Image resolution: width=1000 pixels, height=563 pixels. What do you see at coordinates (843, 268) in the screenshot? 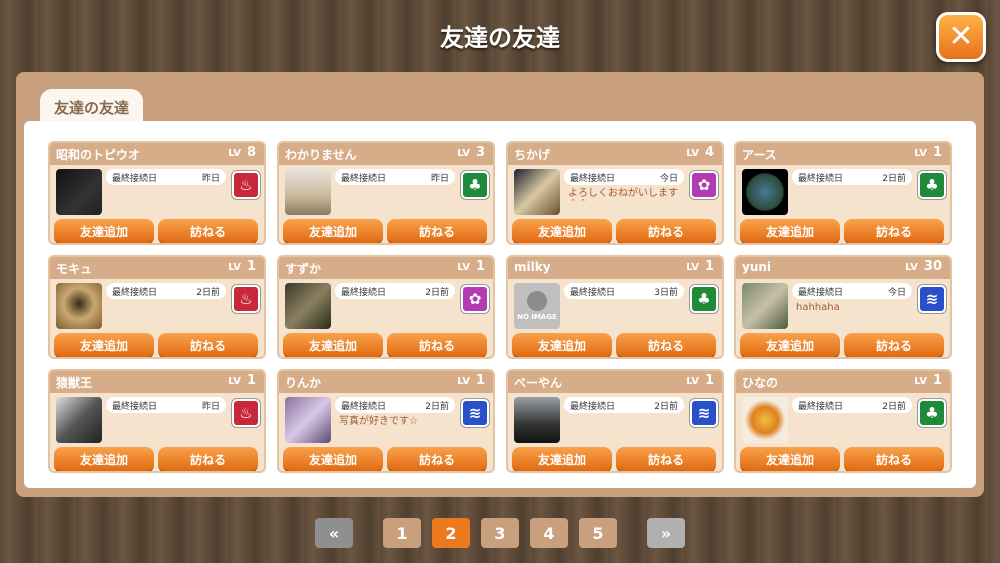
I see `card-header: yuni LV 30` at bounding box center [843, 268].